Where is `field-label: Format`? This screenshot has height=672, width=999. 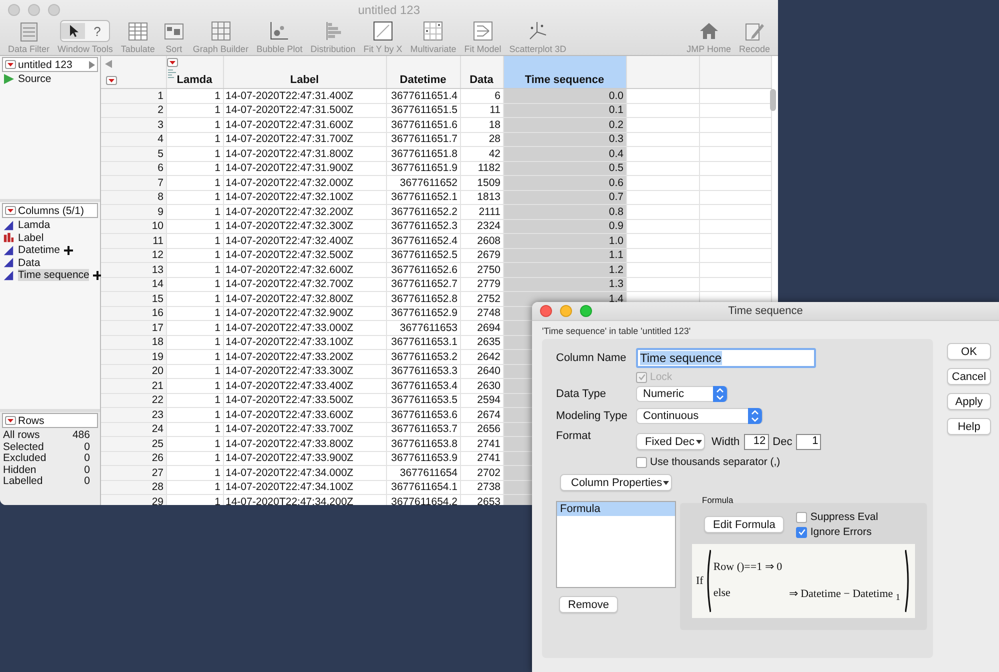 field-label: Format is located at coordinates (574, 436).